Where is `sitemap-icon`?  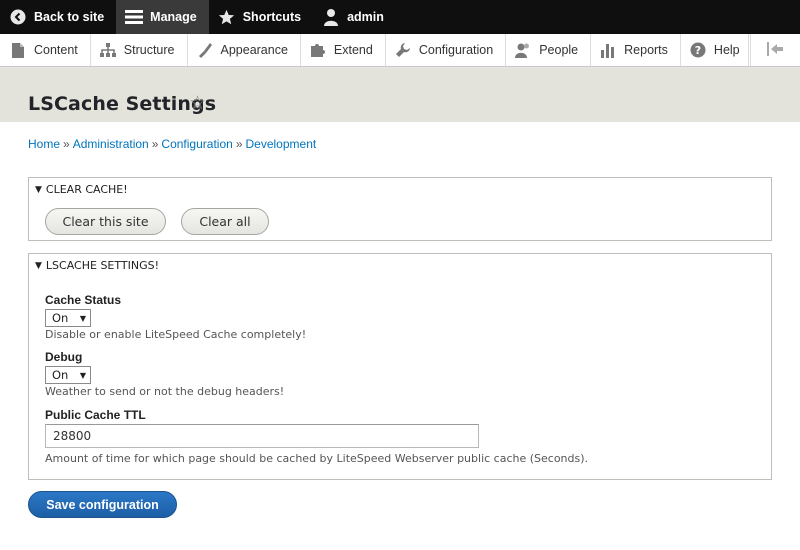
sitemap-icon is located at coordinates (107, 50).